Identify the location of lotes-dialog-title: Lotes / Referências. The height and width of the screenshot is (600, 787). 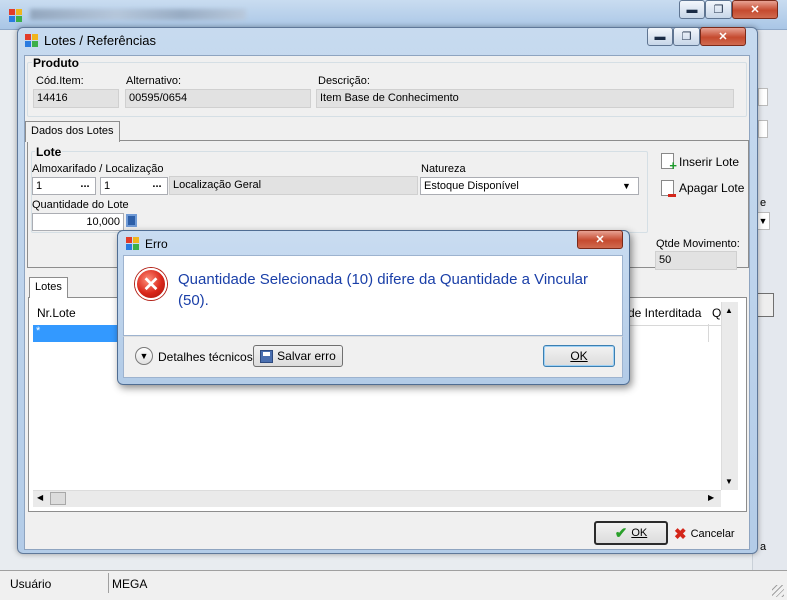
(100, 40).